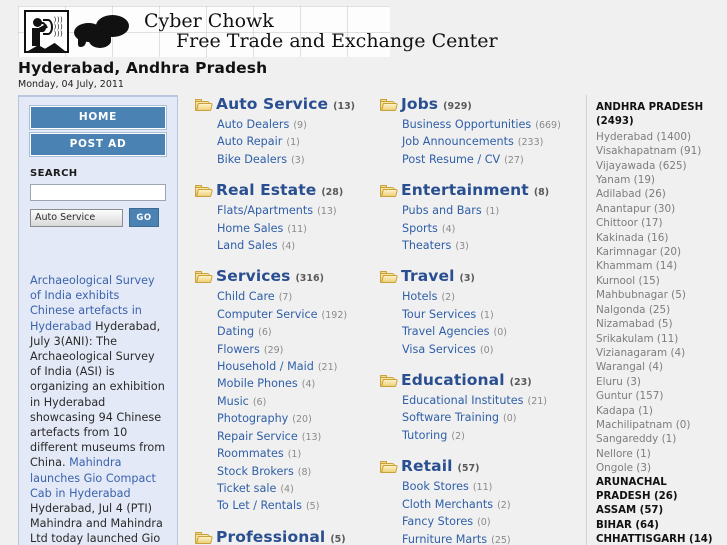  What do you see at coordinates (659, 411) in the screenshot?
I see `region-city-link: Kadapa (1)` at bounding box center [659, 411].